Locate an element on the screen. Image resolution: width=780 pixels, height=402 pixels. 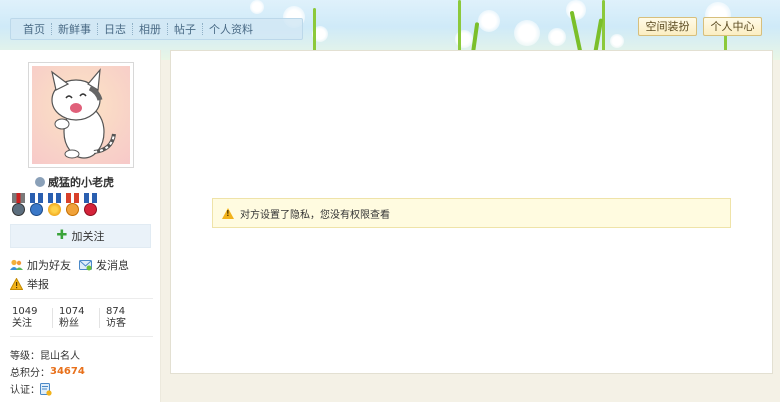
nav-home: 首页 is located at coordinates (34, 29).